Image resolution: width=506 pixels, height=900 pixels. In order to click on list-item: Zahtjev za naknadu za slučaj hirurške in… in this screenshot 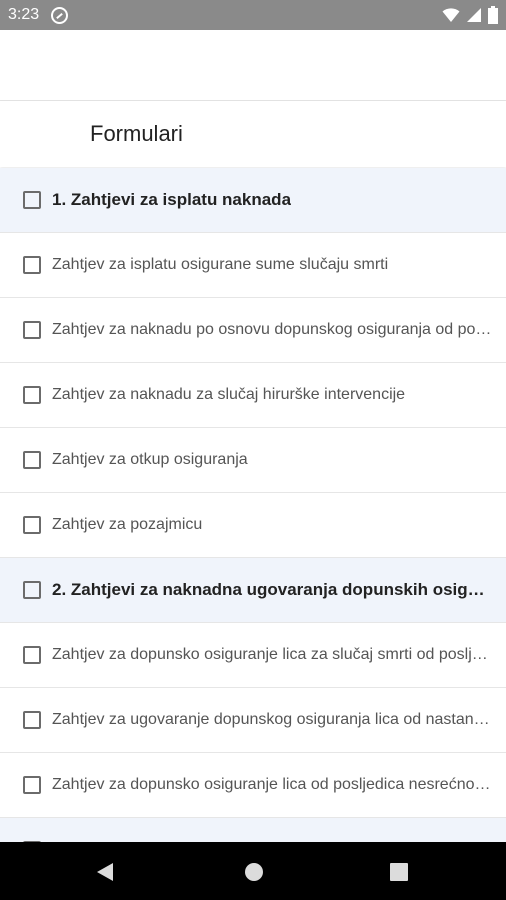, I will do `click(253, 395)`.